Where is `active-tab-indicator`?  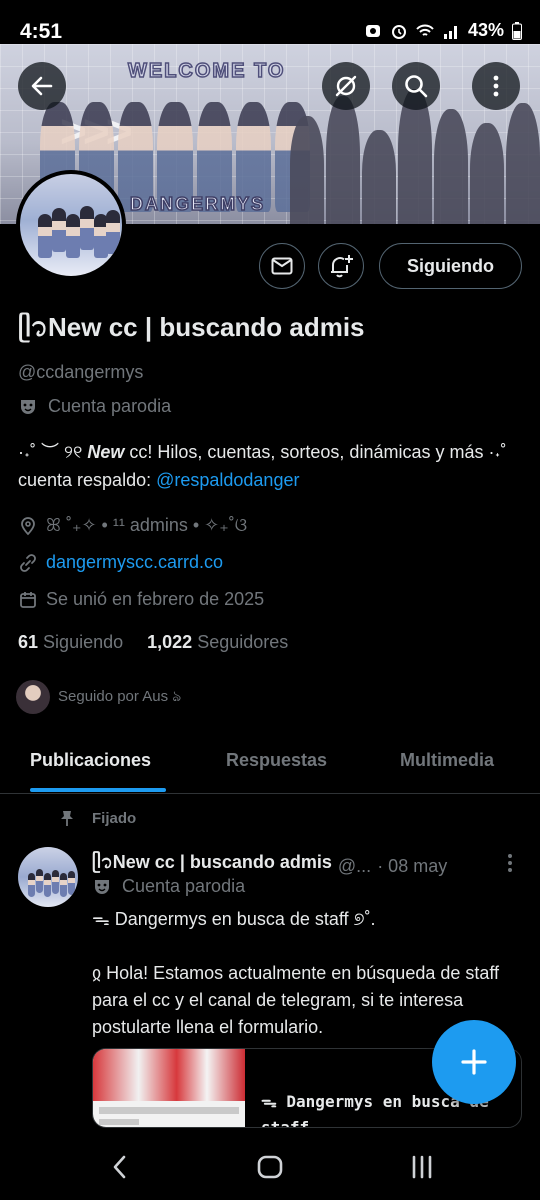 active-tab-indicator is located at coordinates (98, 790).